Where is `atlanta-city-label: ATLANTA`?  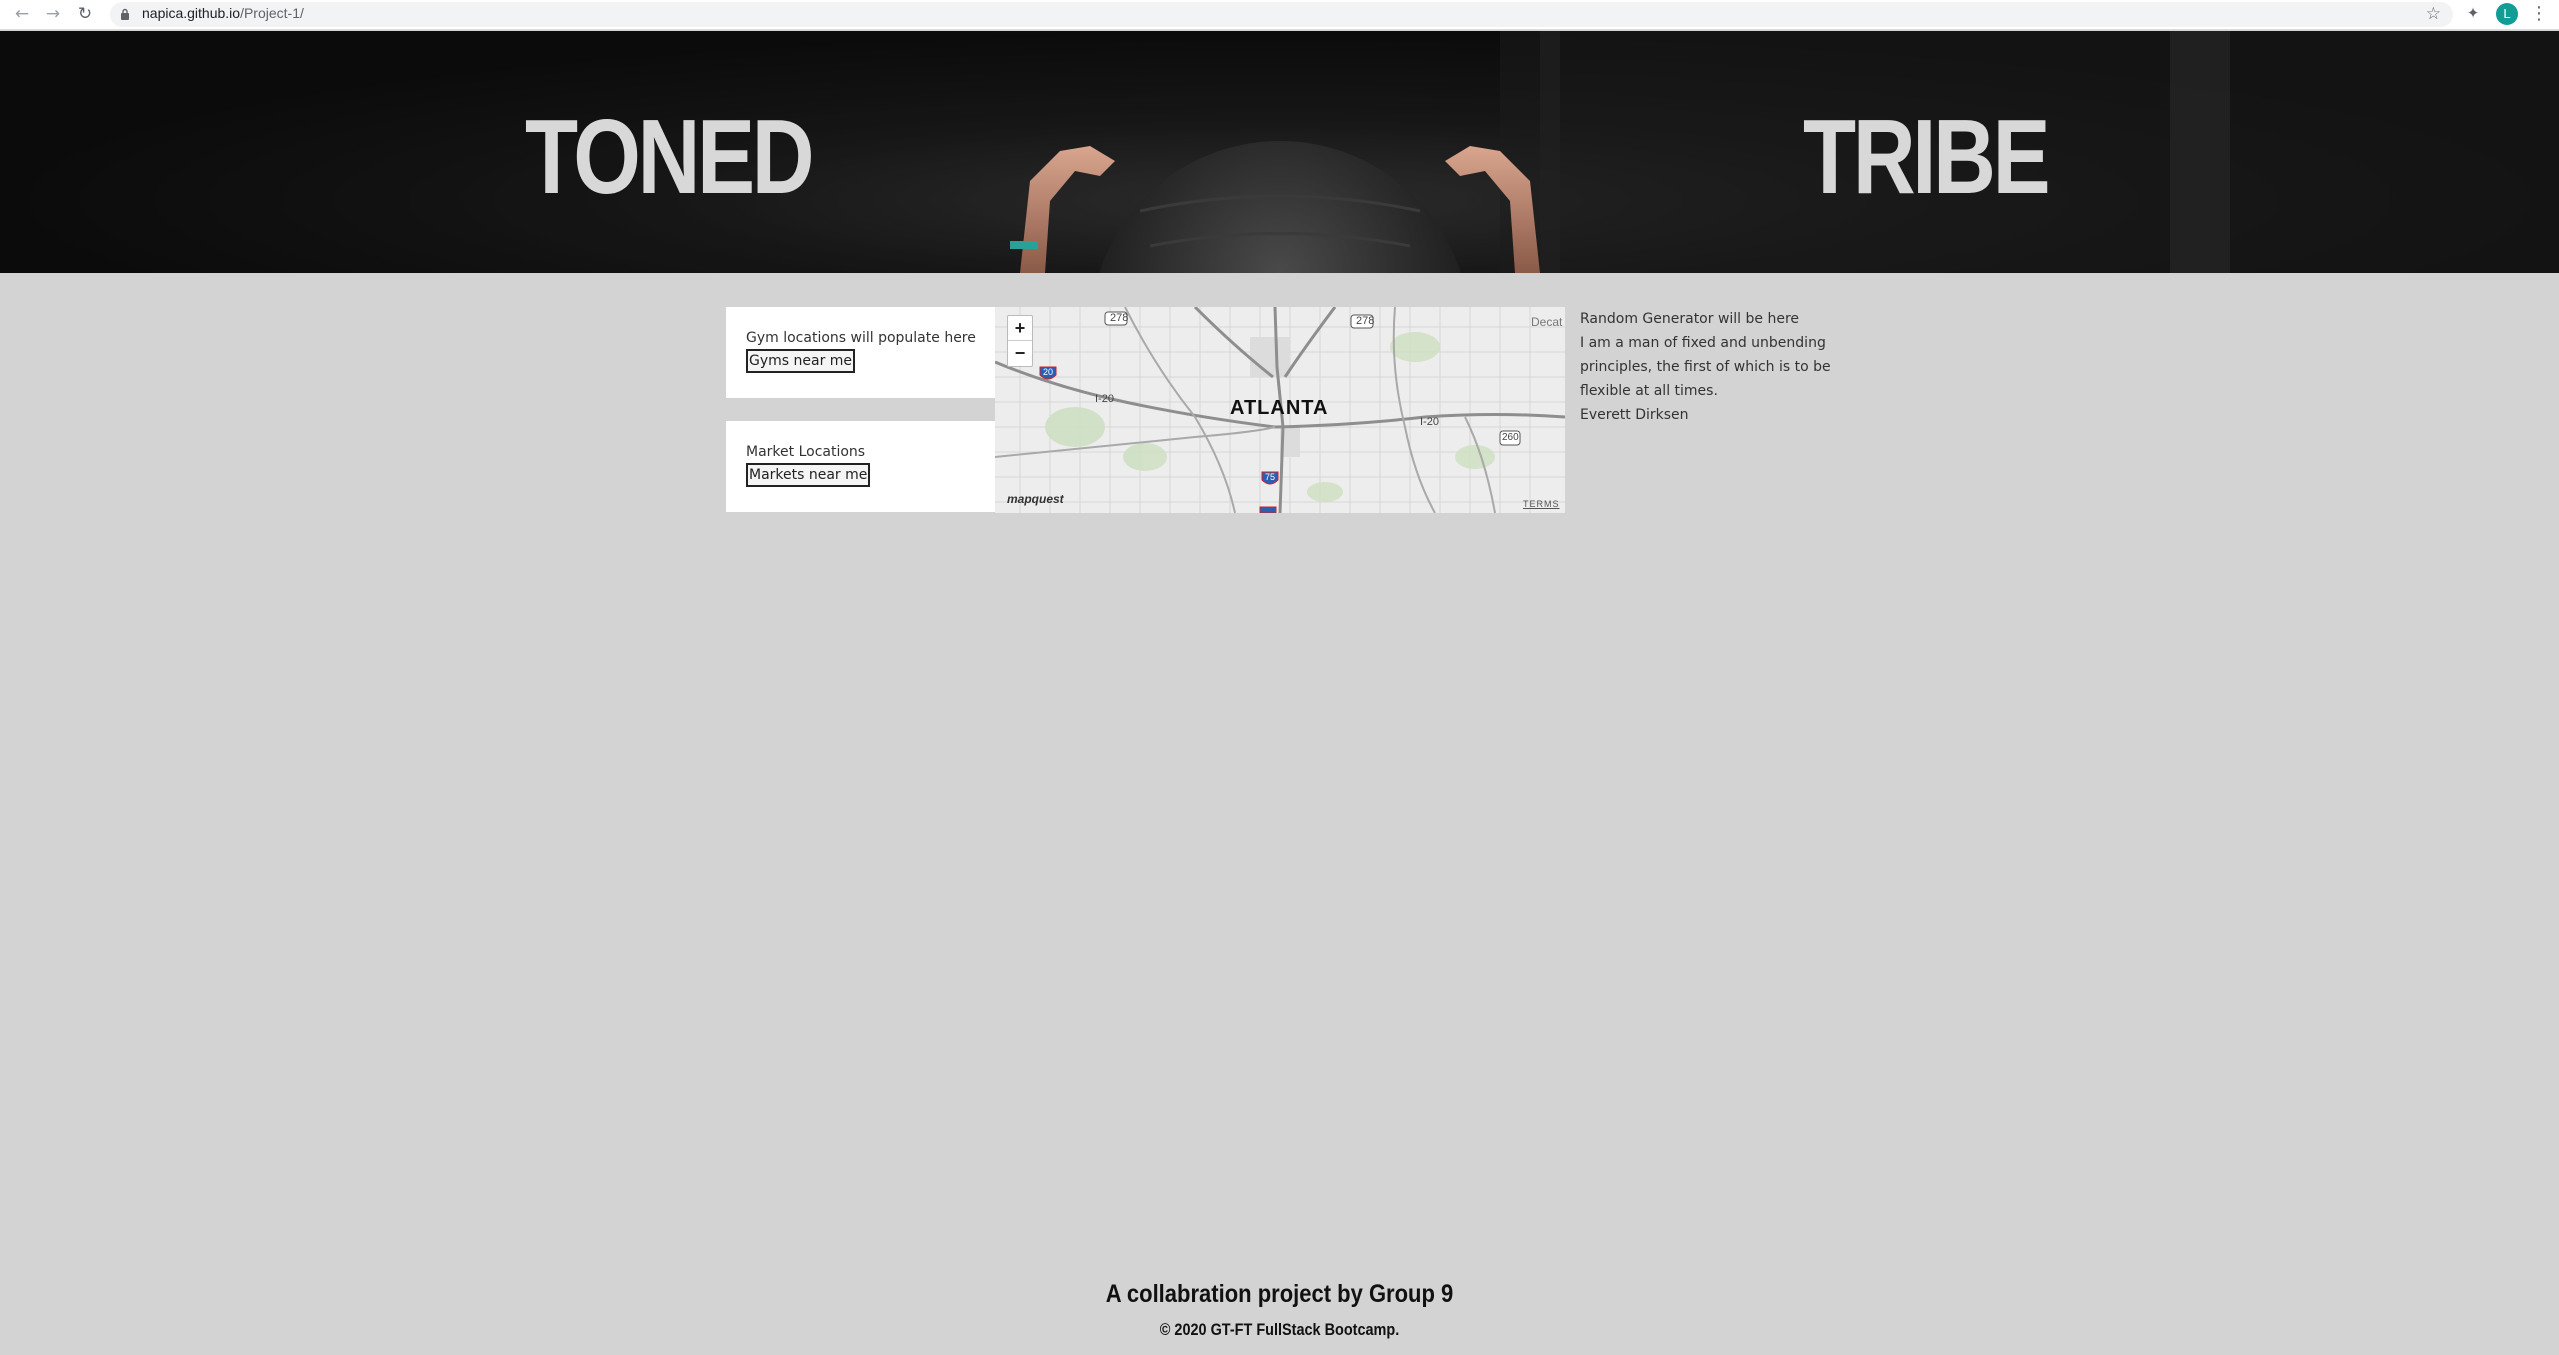
atlanta-city-label: ATLANTA is located at coordinates (1279, 408).